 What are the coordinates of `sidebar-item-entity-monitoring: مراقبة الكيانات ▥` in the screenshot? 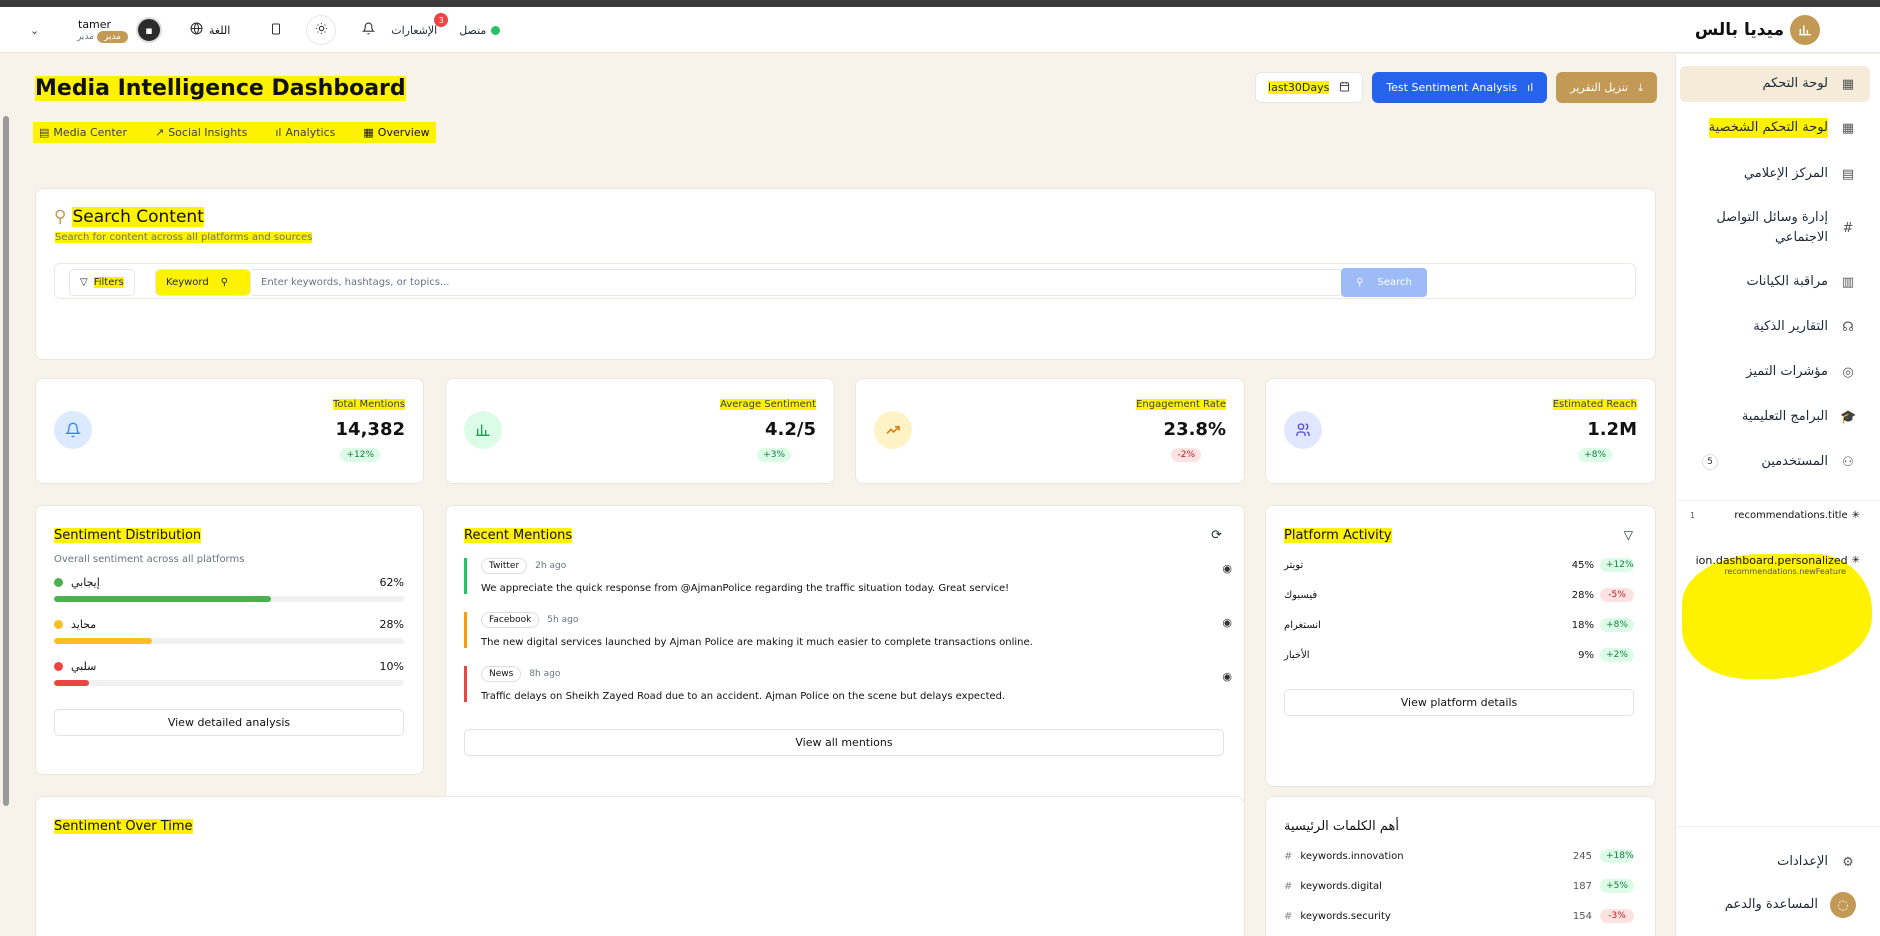 It's located at (1775, 282).